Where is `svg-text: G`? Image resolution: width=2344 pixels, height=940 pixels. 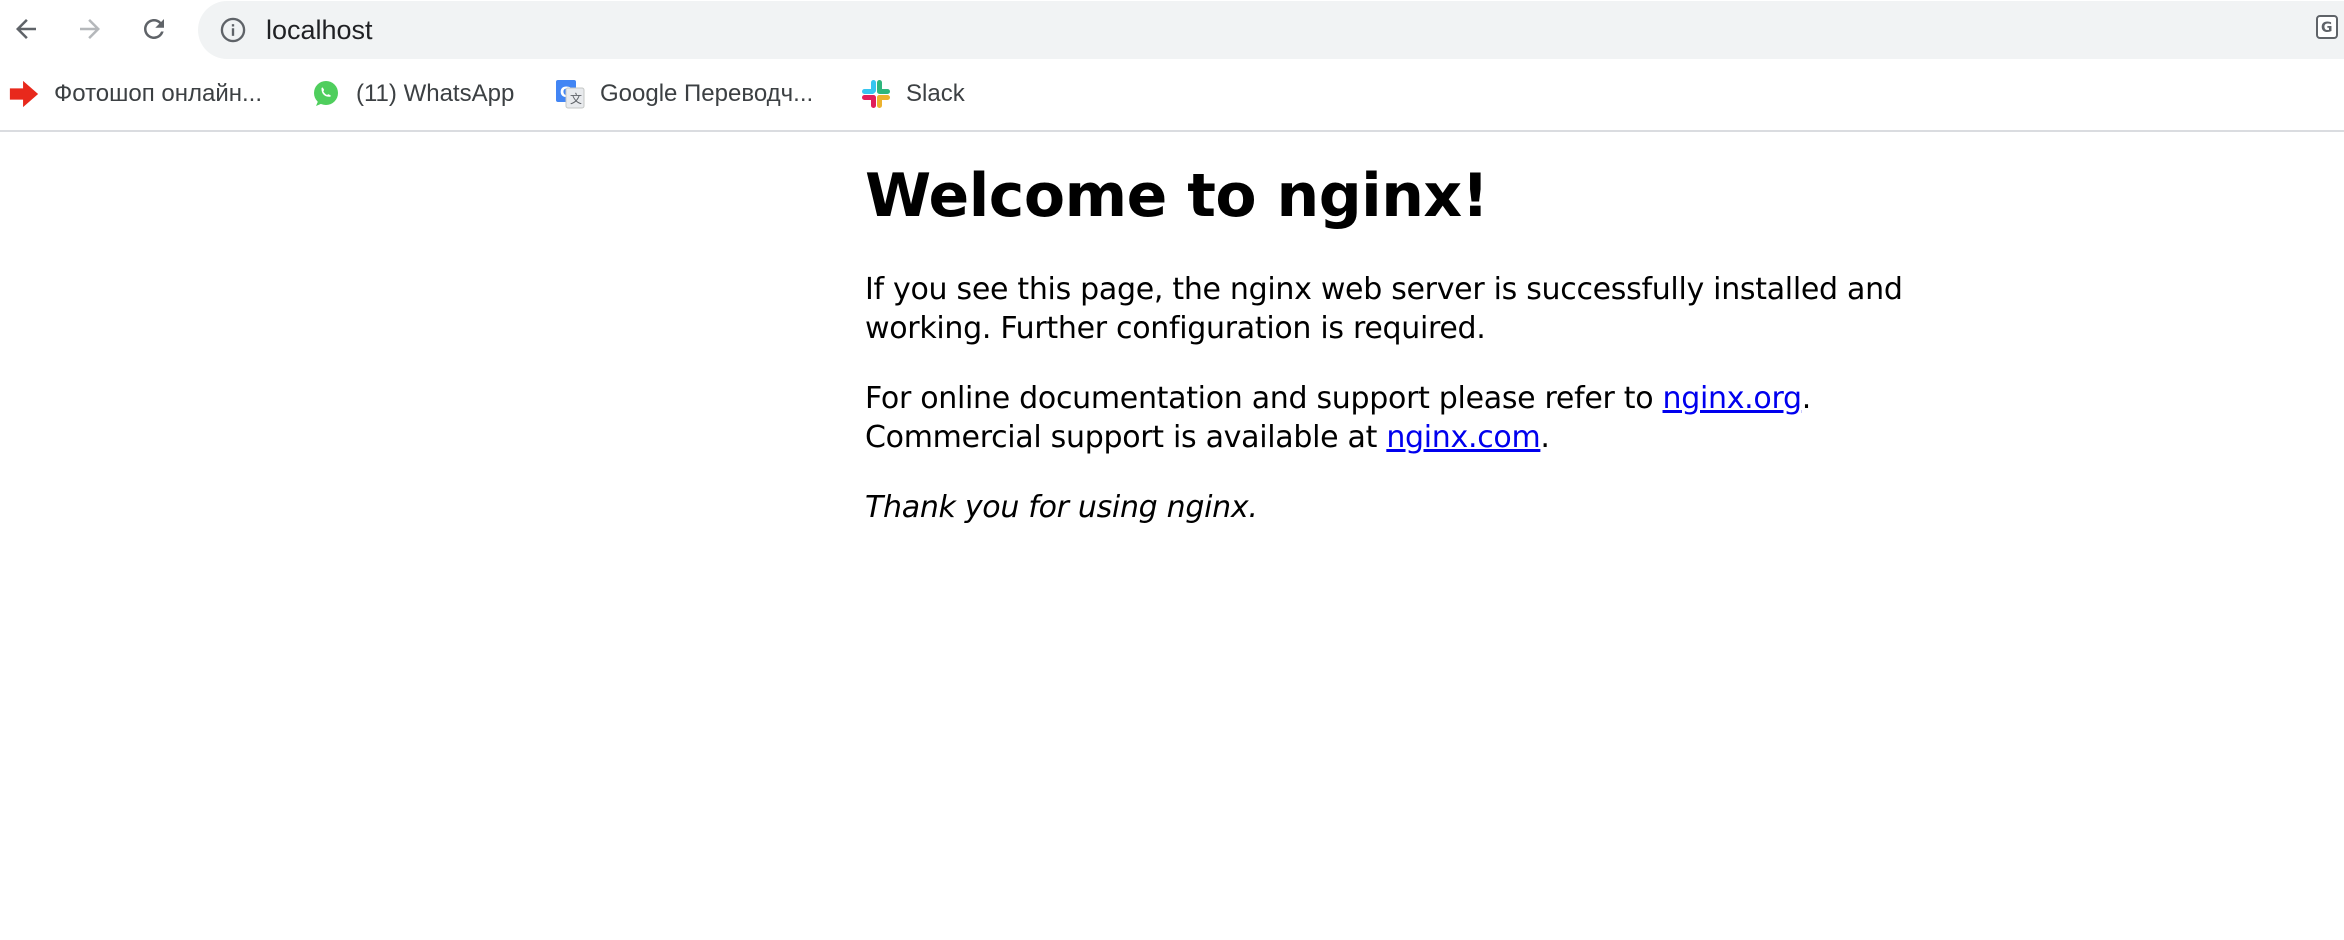
svg-text: G is located at coordinates (2327, 28).